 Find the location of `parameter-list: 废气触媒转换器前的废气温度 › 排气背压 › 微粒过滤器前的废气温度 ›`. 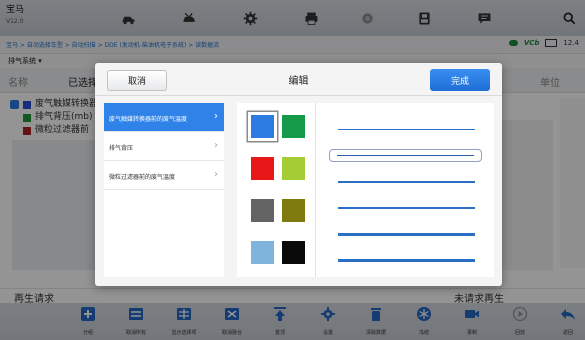

parameter-list: 废气触媒转换器前的废气温度 › 排气背压 › 微粒过滤器前的废气温度 › is located at coordinates (164, 190).